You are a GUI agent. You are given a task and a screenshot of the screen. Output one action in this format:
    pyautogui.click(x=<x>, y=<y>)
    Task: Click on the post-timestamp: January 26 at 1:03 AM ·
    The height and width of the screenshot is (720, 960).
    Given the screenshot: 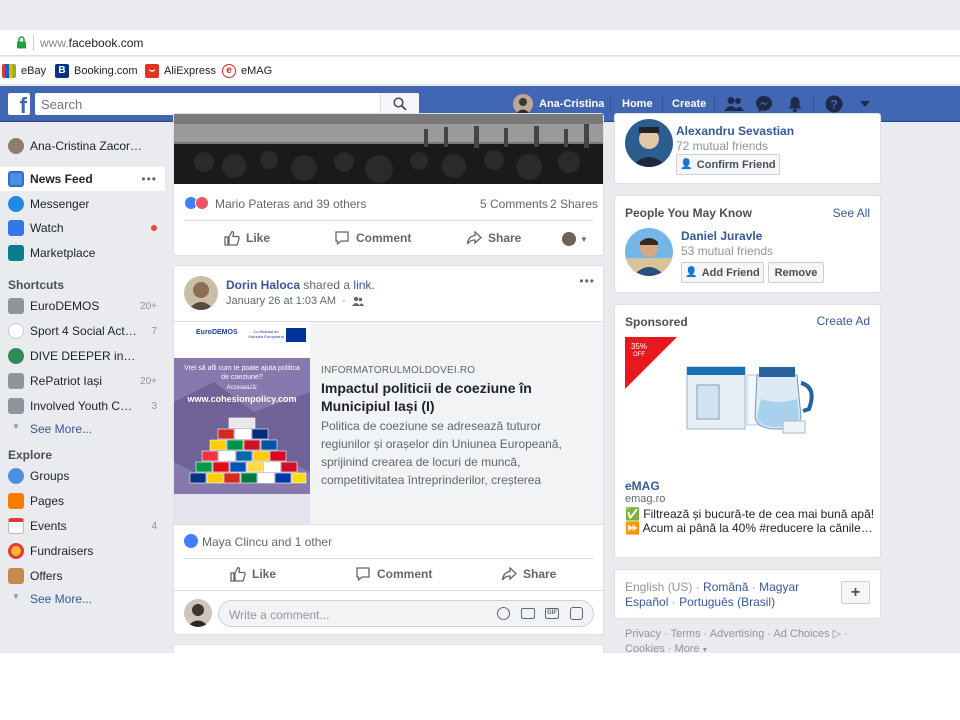 What is the action you would take?
    pyautogui.click(x=295, y=301)
    